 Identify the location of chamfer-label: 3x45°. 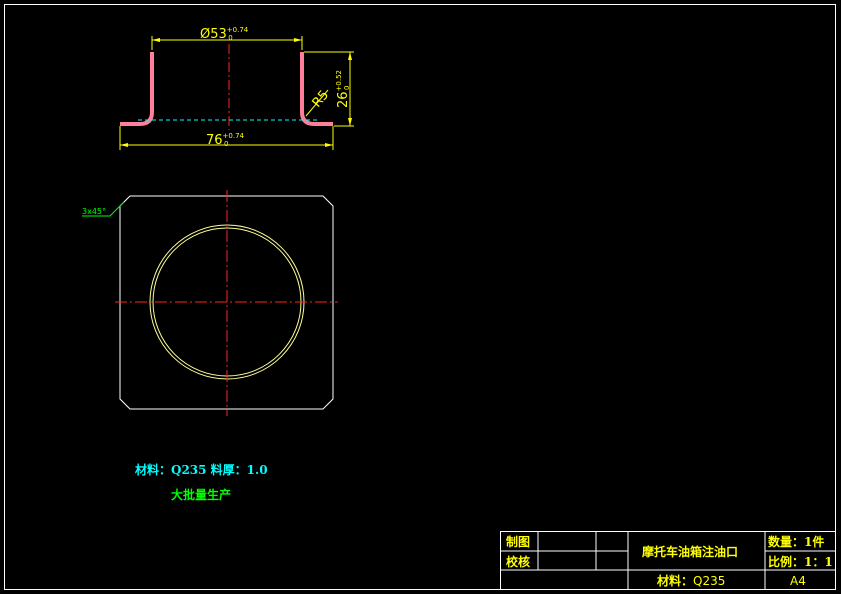
(94, 211).